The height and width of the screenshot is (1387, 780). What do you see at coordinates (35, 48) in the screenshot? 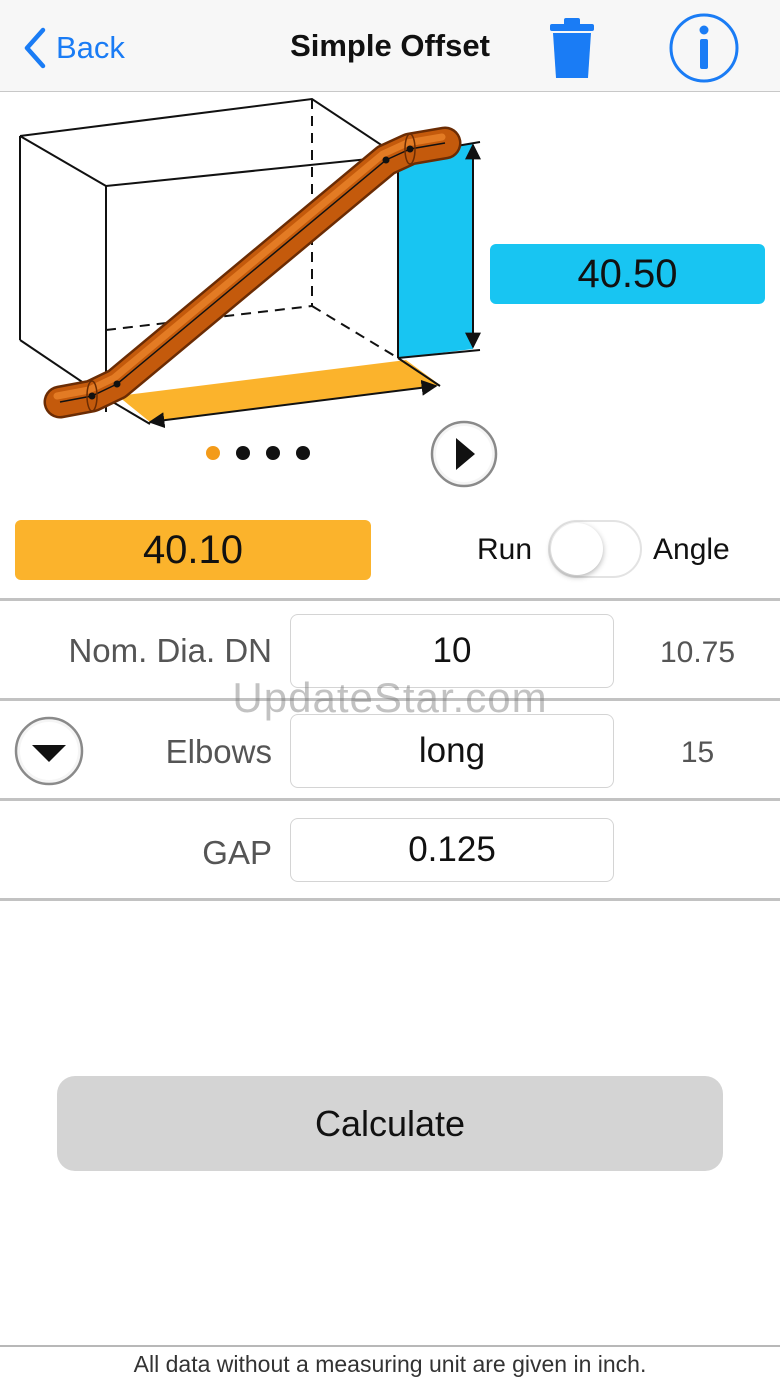
I see `chevron-left-icon` at bounding box center [35, 48].